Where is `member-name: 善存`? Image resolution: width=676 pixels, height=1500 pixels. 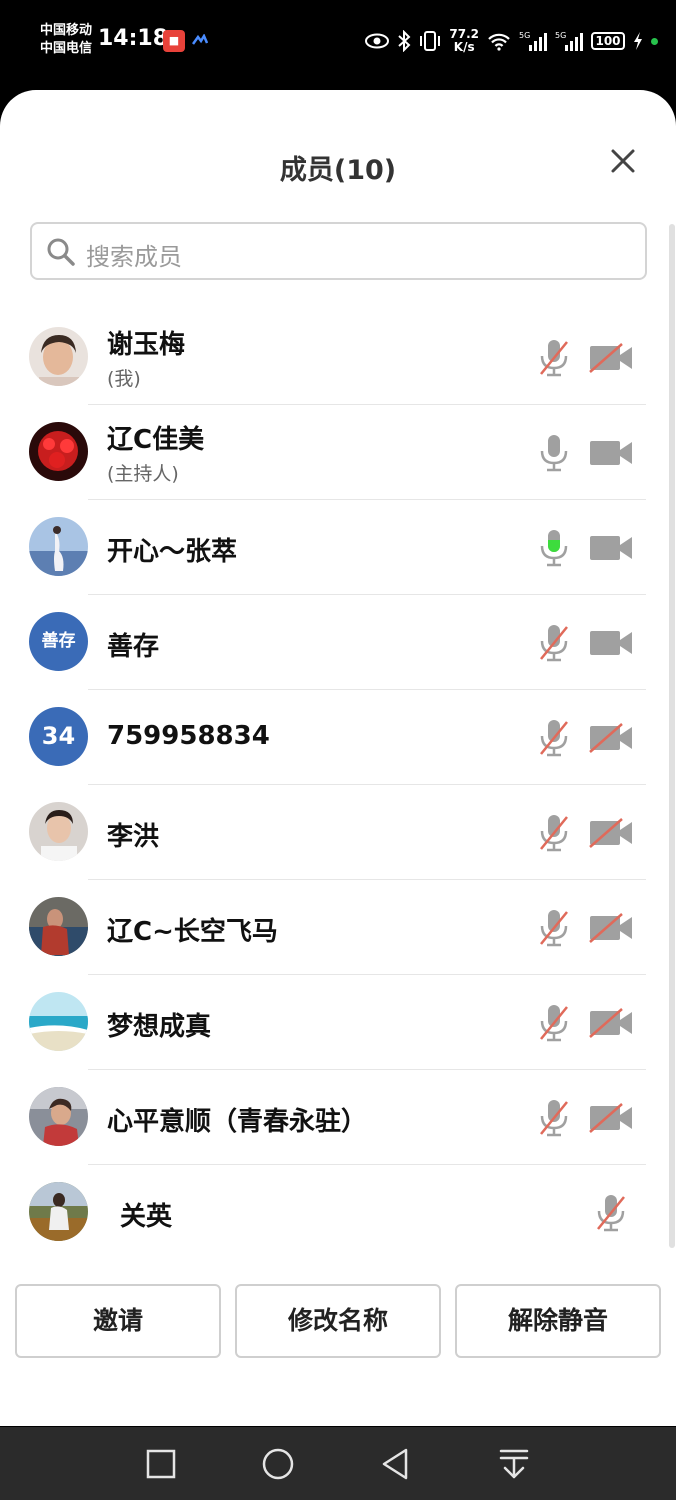 member-name: 善存 is located at coordinates (133, 647).